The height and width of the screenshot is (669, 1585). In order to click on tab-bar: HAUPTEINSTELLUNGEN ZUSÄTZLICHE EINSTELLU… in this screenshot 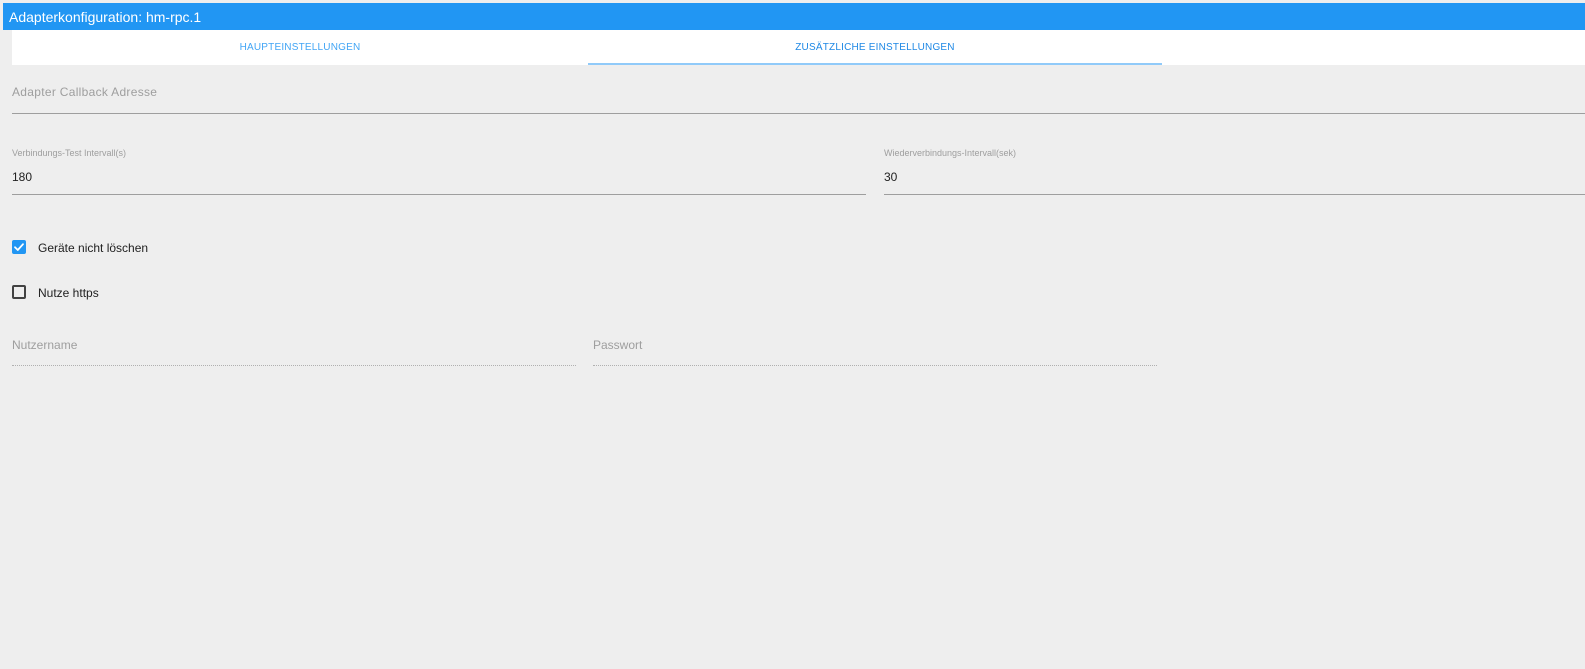, I will do `click(798, 47)`.